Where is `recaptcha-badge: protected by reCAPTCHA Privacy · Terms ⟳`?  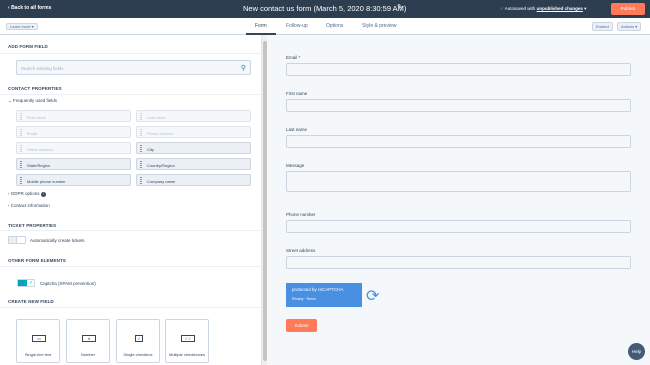
recaptcha-badge: protected by reCAPTCHA Privacy · Terms ⟳ is located at coordinates (336, 295).